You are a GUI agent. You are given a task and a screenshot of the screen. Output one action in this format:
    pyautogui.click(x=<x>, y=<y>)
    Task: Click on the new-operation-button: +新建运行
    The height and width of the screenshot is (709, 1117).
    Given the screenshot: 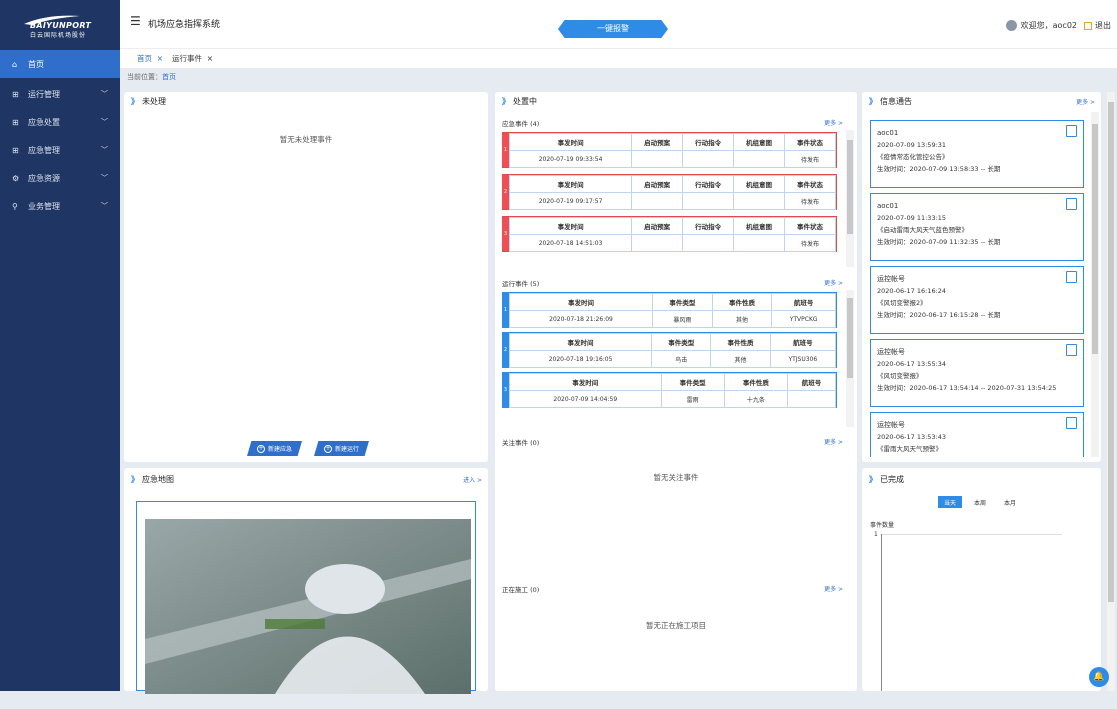 What is the action you would take?
    pyautogui.click(x=341, y=448)
    